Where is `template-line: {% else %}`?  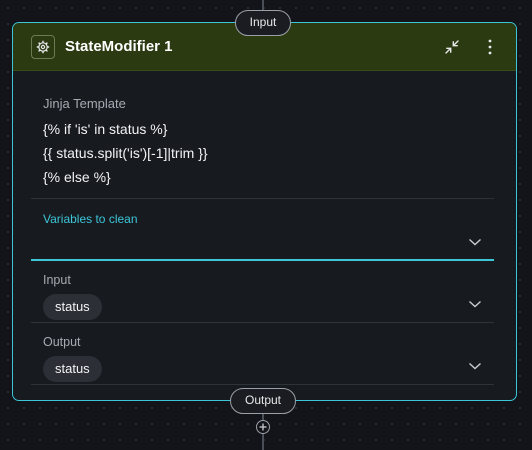
template-line: {% else %} is located at coordinates (77, 177).